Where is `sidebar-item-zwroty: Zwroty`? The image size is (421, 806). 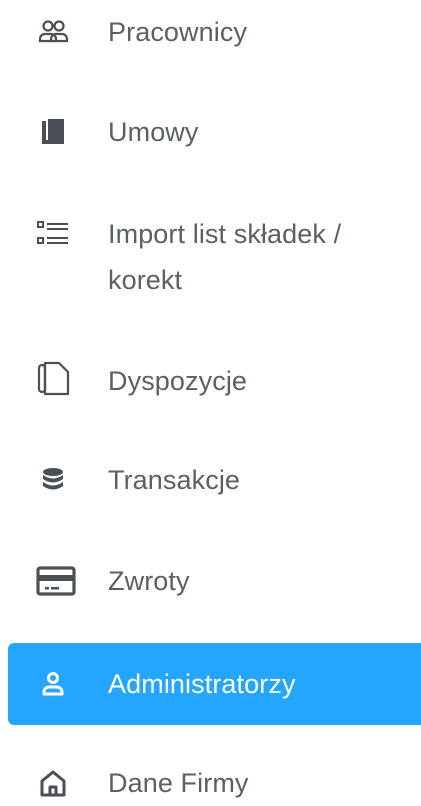
sidebar-item-zwroty: Zwroty is located at coordinates (210, 581).